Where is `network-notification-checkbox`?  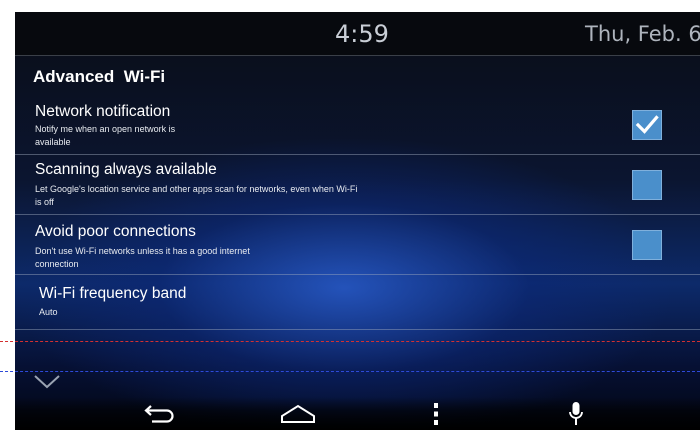
network-notification-checkbox is located at coordinates (647, 125).